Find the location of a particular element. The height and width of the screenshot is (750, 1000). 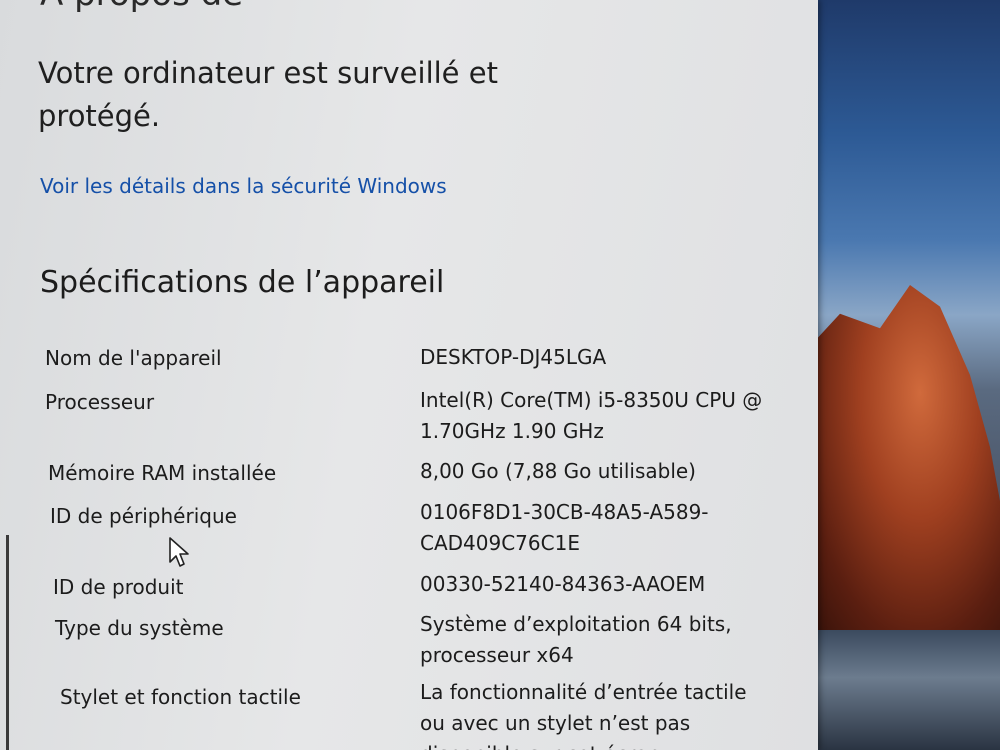

mouse-cursor-icon is located at coordinates (179, 552).